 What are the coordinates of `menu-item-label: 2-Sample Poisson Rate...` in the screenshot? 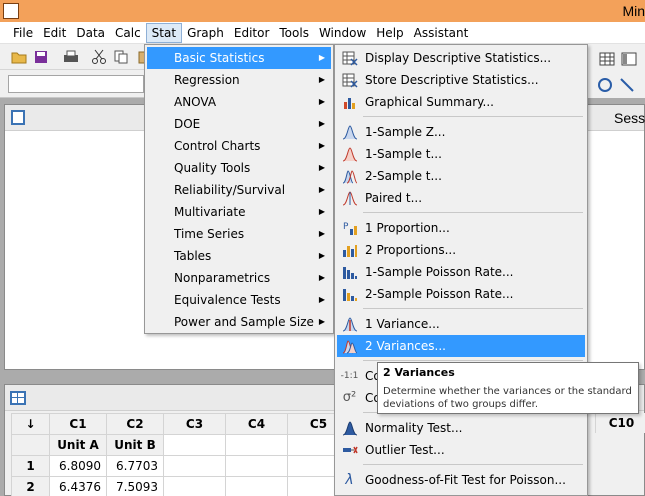 It's located at (439, 294).